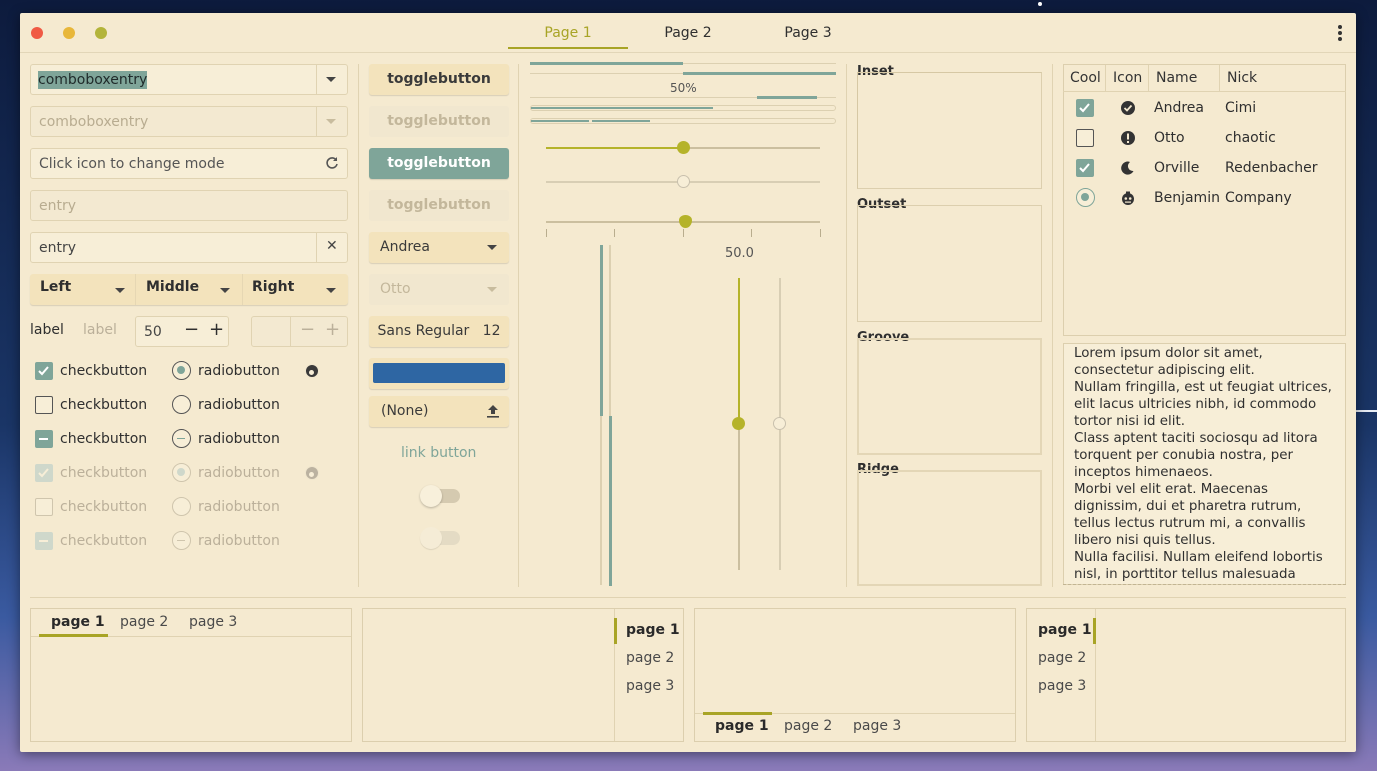 The width and height of the screenshot is (1377, 771). What do you see at coordinates (1127, 78) in the screenshot?
I see `column-header-icon: Icon` at bounding box center [1127, 78].